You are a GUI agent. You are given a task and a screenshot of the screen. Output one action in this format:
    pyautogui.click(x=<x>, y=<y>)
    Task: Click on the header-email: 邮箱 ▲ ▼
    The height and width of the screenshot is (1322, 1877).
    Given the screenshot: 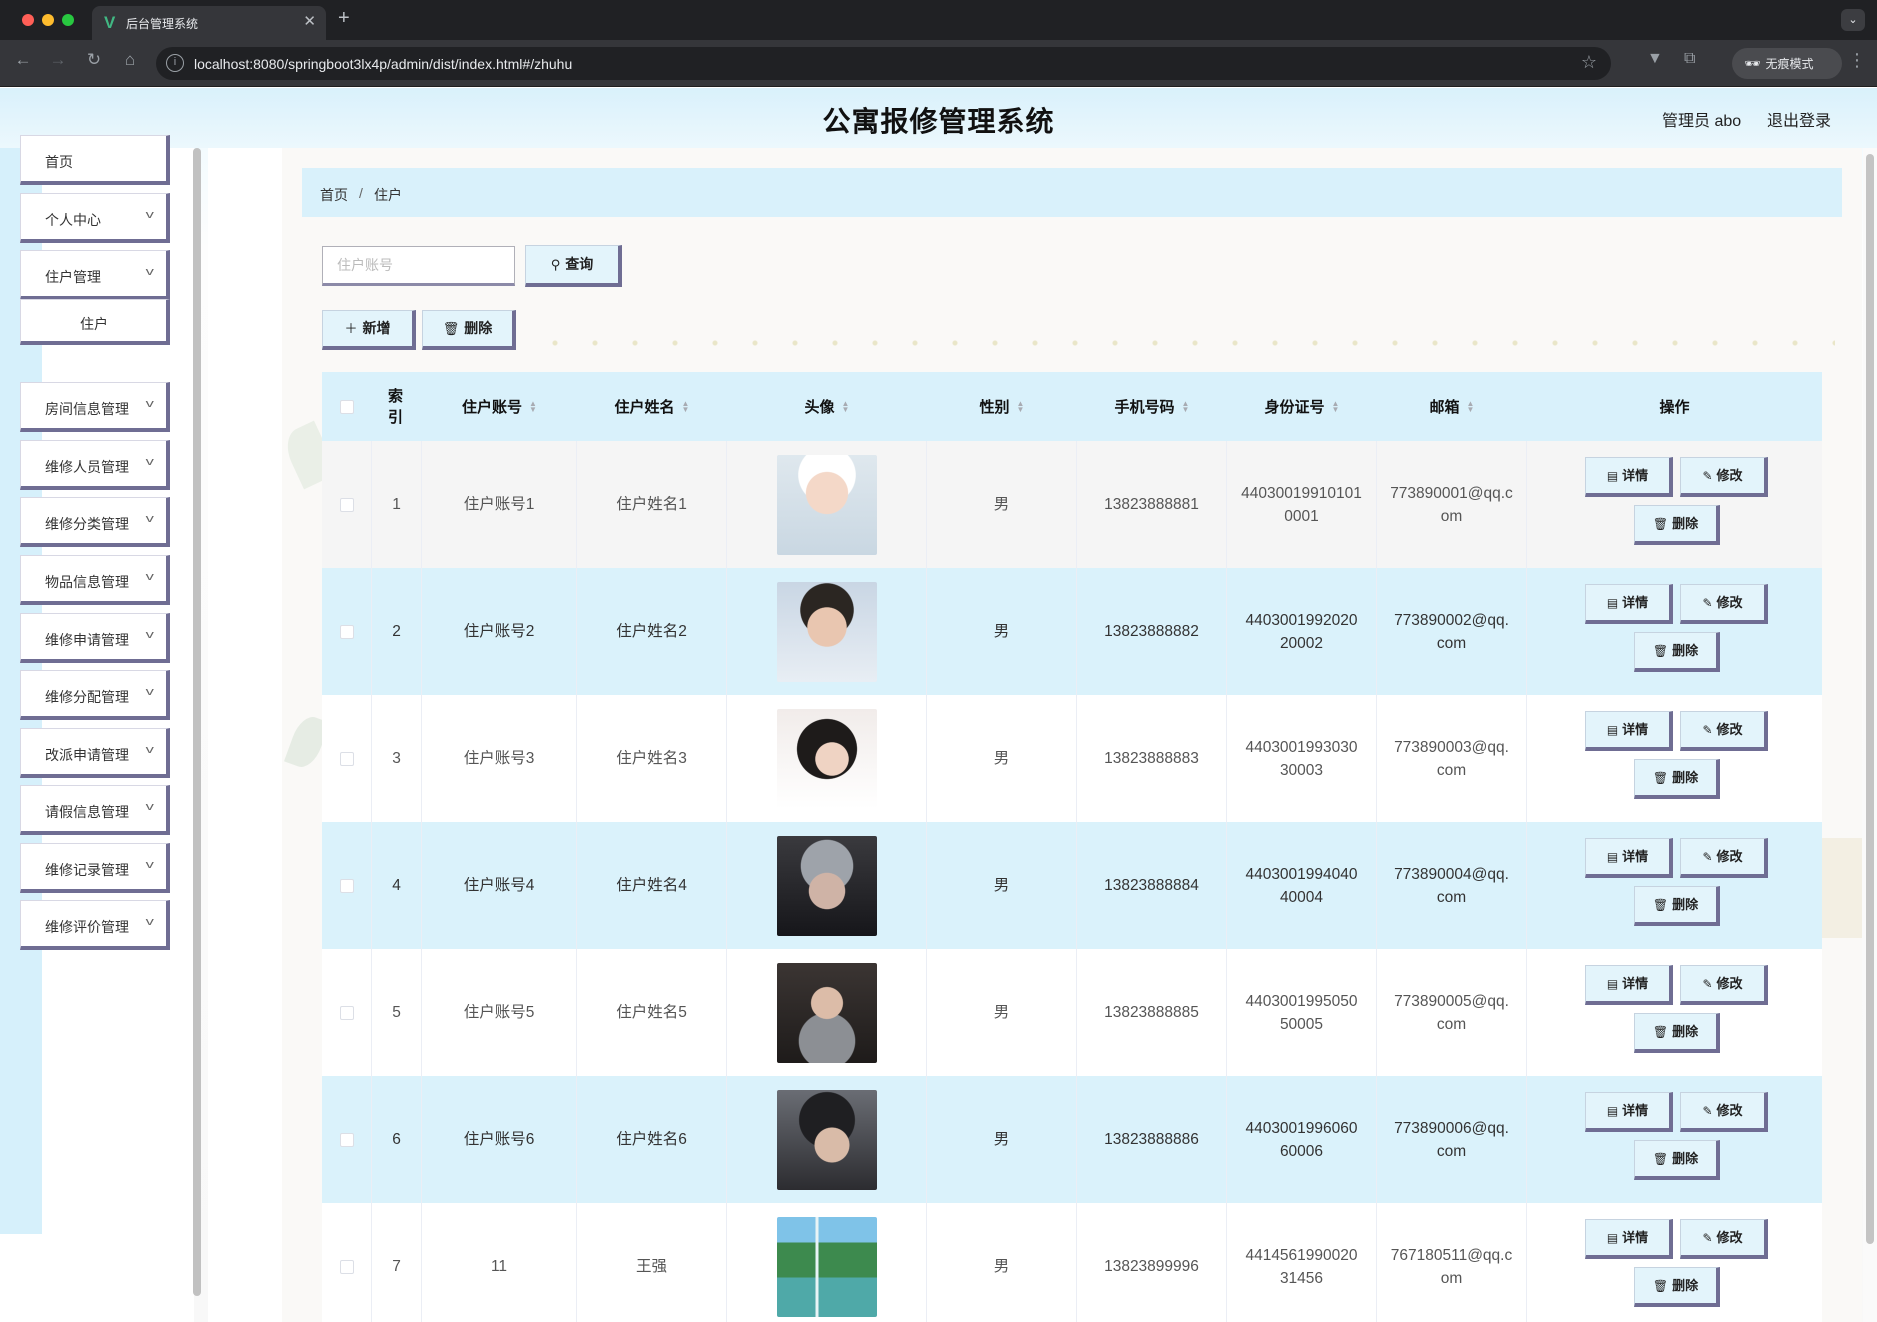 What is the action you would take?
    pyautogui.click(x=1452, y=406)
    